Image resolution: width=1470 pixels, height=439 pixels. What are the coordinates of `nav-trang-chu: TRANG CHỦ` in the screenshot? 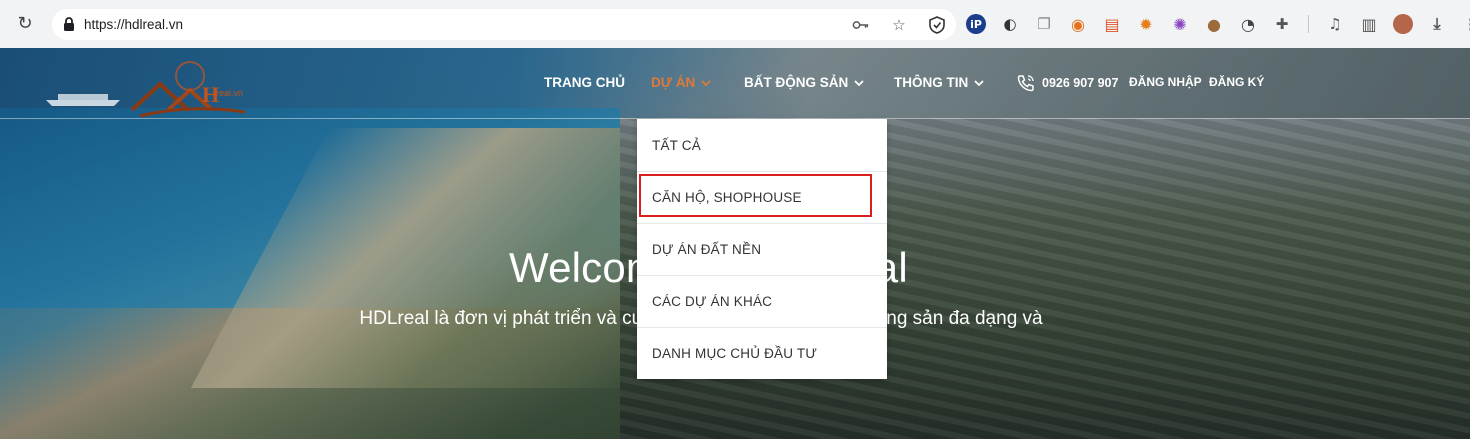 It's located at (584, 82).